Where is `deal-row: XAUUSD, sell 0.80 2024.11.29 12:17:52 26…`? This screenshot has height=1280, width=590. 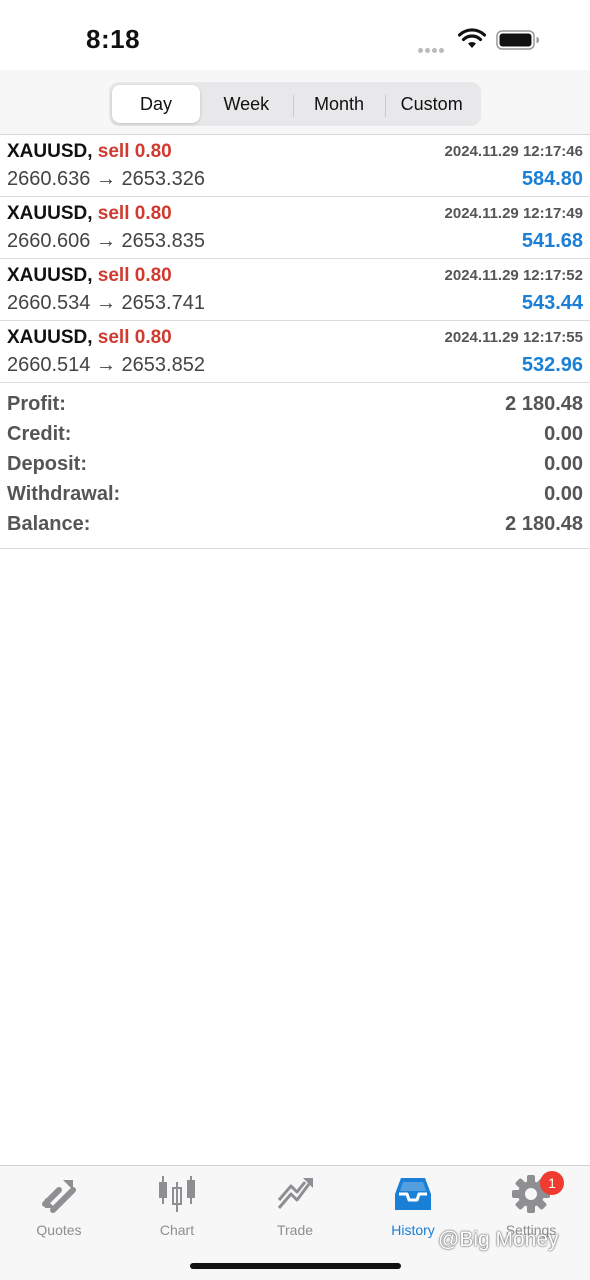 deal-row: XAUUSD, sell 0.80 2024.11.29 12:17:52 26… is located at coordinates (295, 290).